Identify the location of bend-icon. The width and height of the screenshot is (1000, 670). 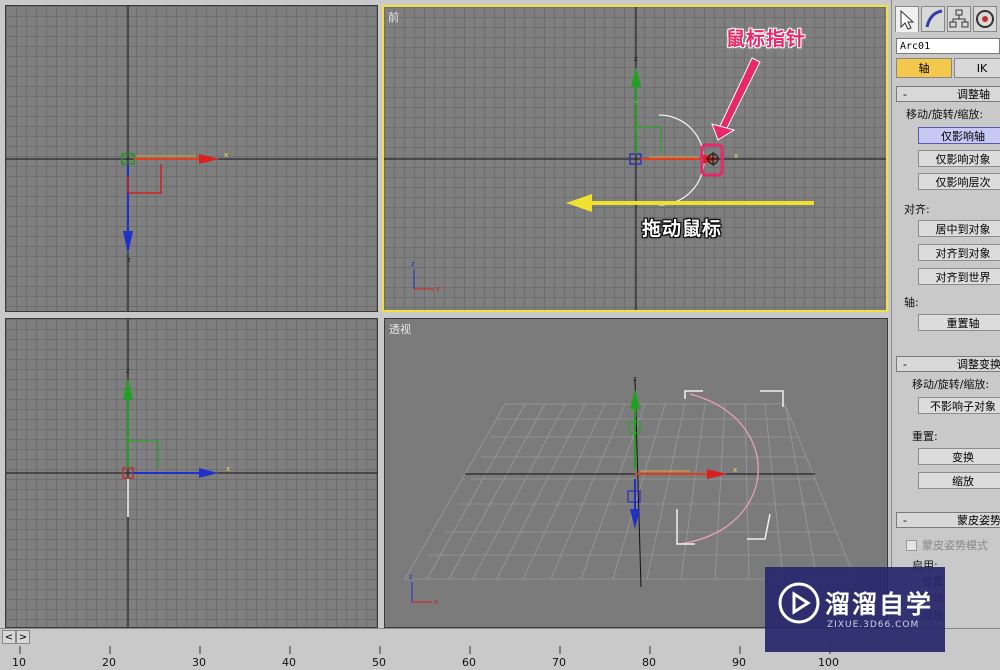
(934, 18).